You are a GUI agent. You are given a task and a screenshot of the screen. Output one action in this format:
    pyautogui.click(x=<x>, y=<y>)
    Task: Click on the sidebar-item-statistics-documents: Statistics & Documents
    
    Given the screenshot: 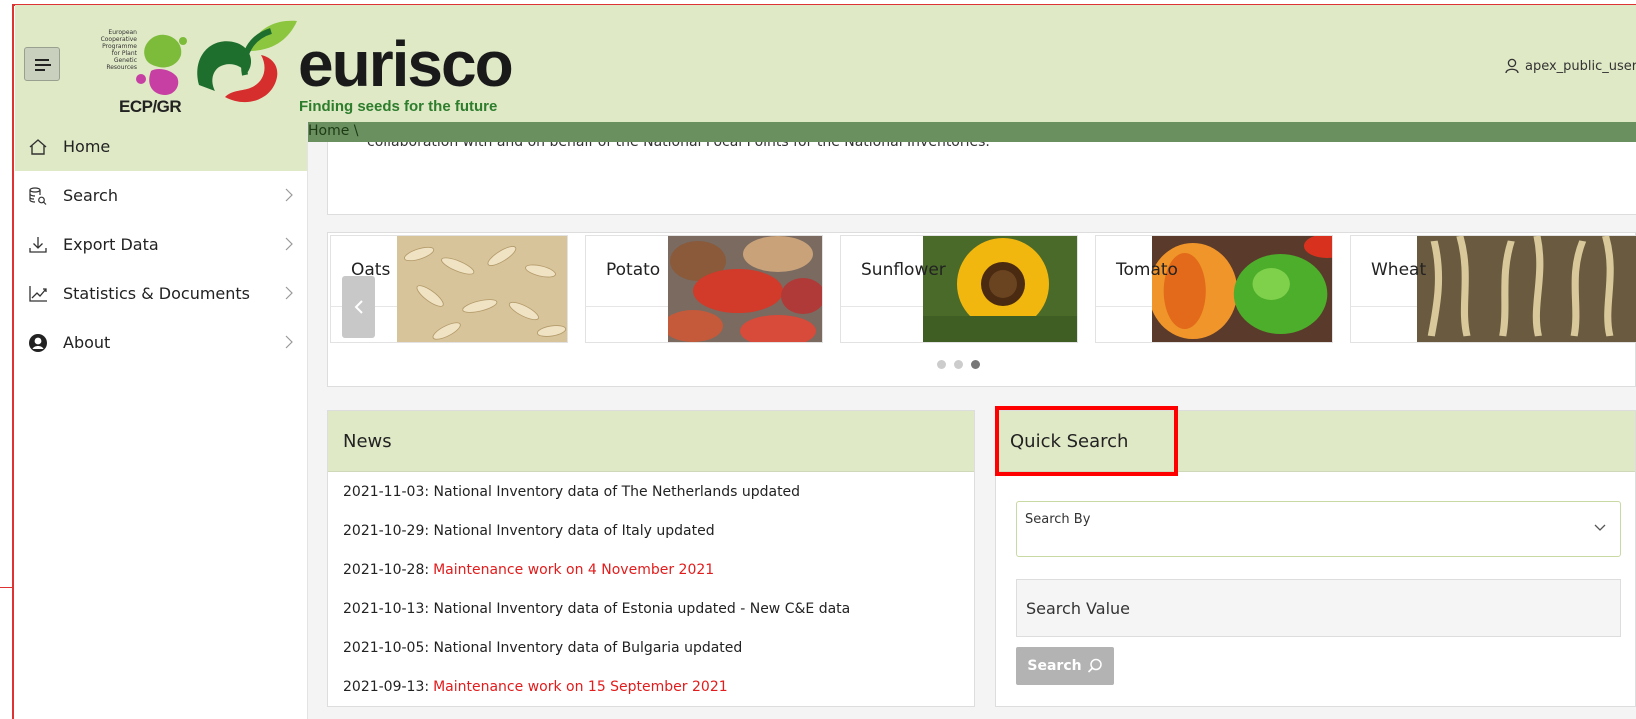 What is the action you would take?
    pyautogui.click(x=161, y=293)
    